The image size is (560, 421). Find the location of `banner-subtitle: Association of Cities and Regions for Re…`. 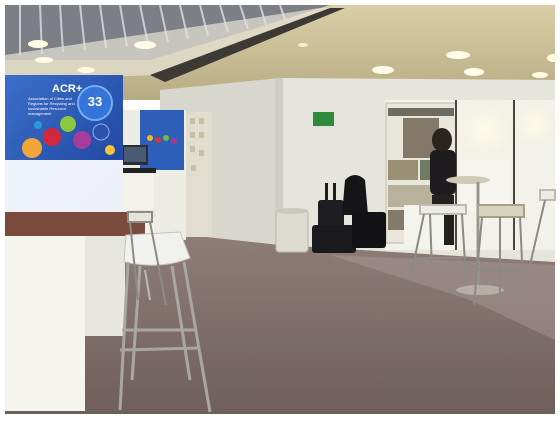

banner-subtitle: Association of Cities and Regions for Re… is located at coordinates (51, 106).